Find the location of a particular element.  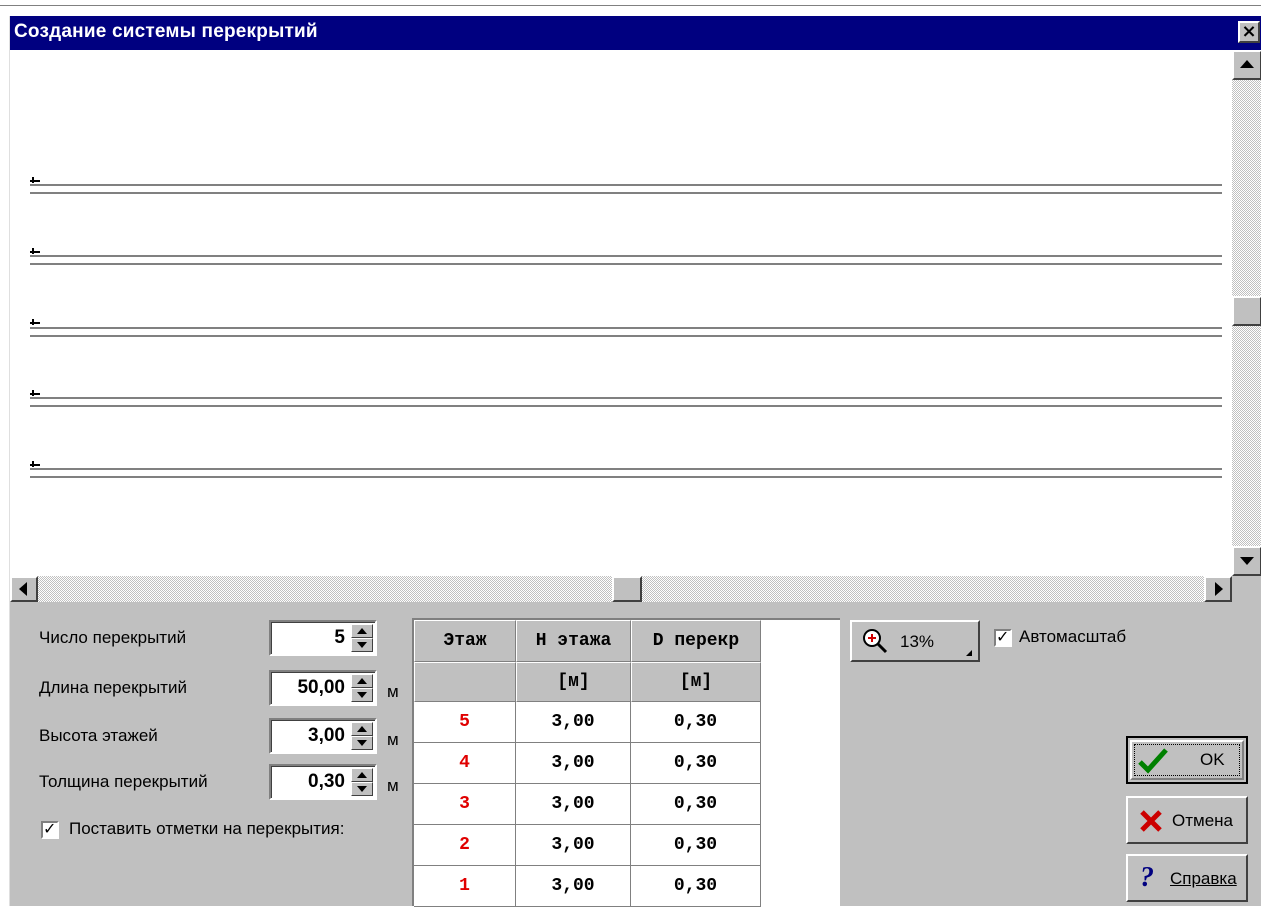

length-label: Длина перекрытий is located at coordinates (113, 687).